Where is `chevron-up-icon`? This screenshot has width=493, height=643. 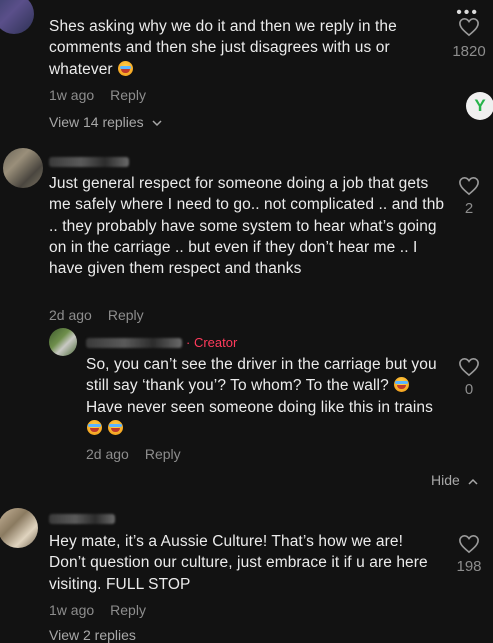
chevron-up-icon is located at coordinates (473, 481).